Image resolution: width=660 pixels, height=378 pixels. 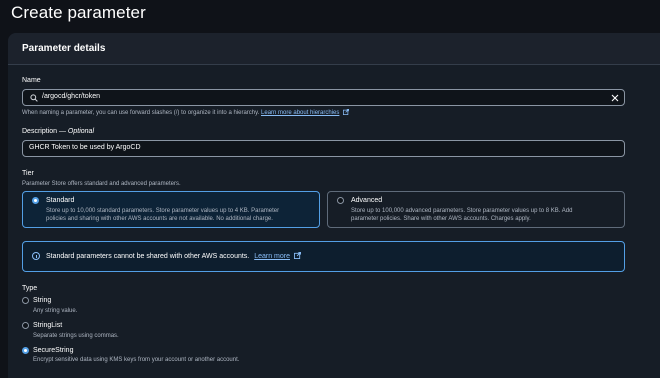 What do you see at coordinates (367, 200) in the screenshot?
I see `tier-advanced-title: Advanced` at bounding box center [367, 200].